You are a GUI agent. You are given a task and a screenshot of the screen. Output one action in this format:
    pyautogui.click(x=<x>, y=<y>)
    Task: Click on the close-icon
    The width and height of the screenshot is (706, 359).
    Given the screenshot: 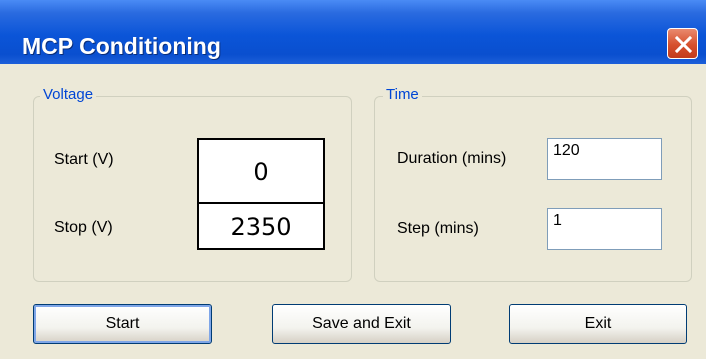 What is the action you would take?
    pyautogui.click(x=683, y=44)
    